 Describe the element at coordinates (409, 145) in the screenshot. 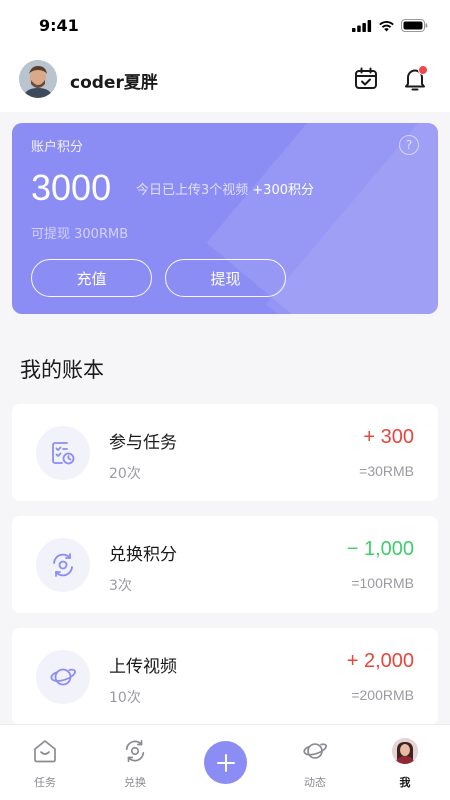

I see `help-icon: ?` at that location.